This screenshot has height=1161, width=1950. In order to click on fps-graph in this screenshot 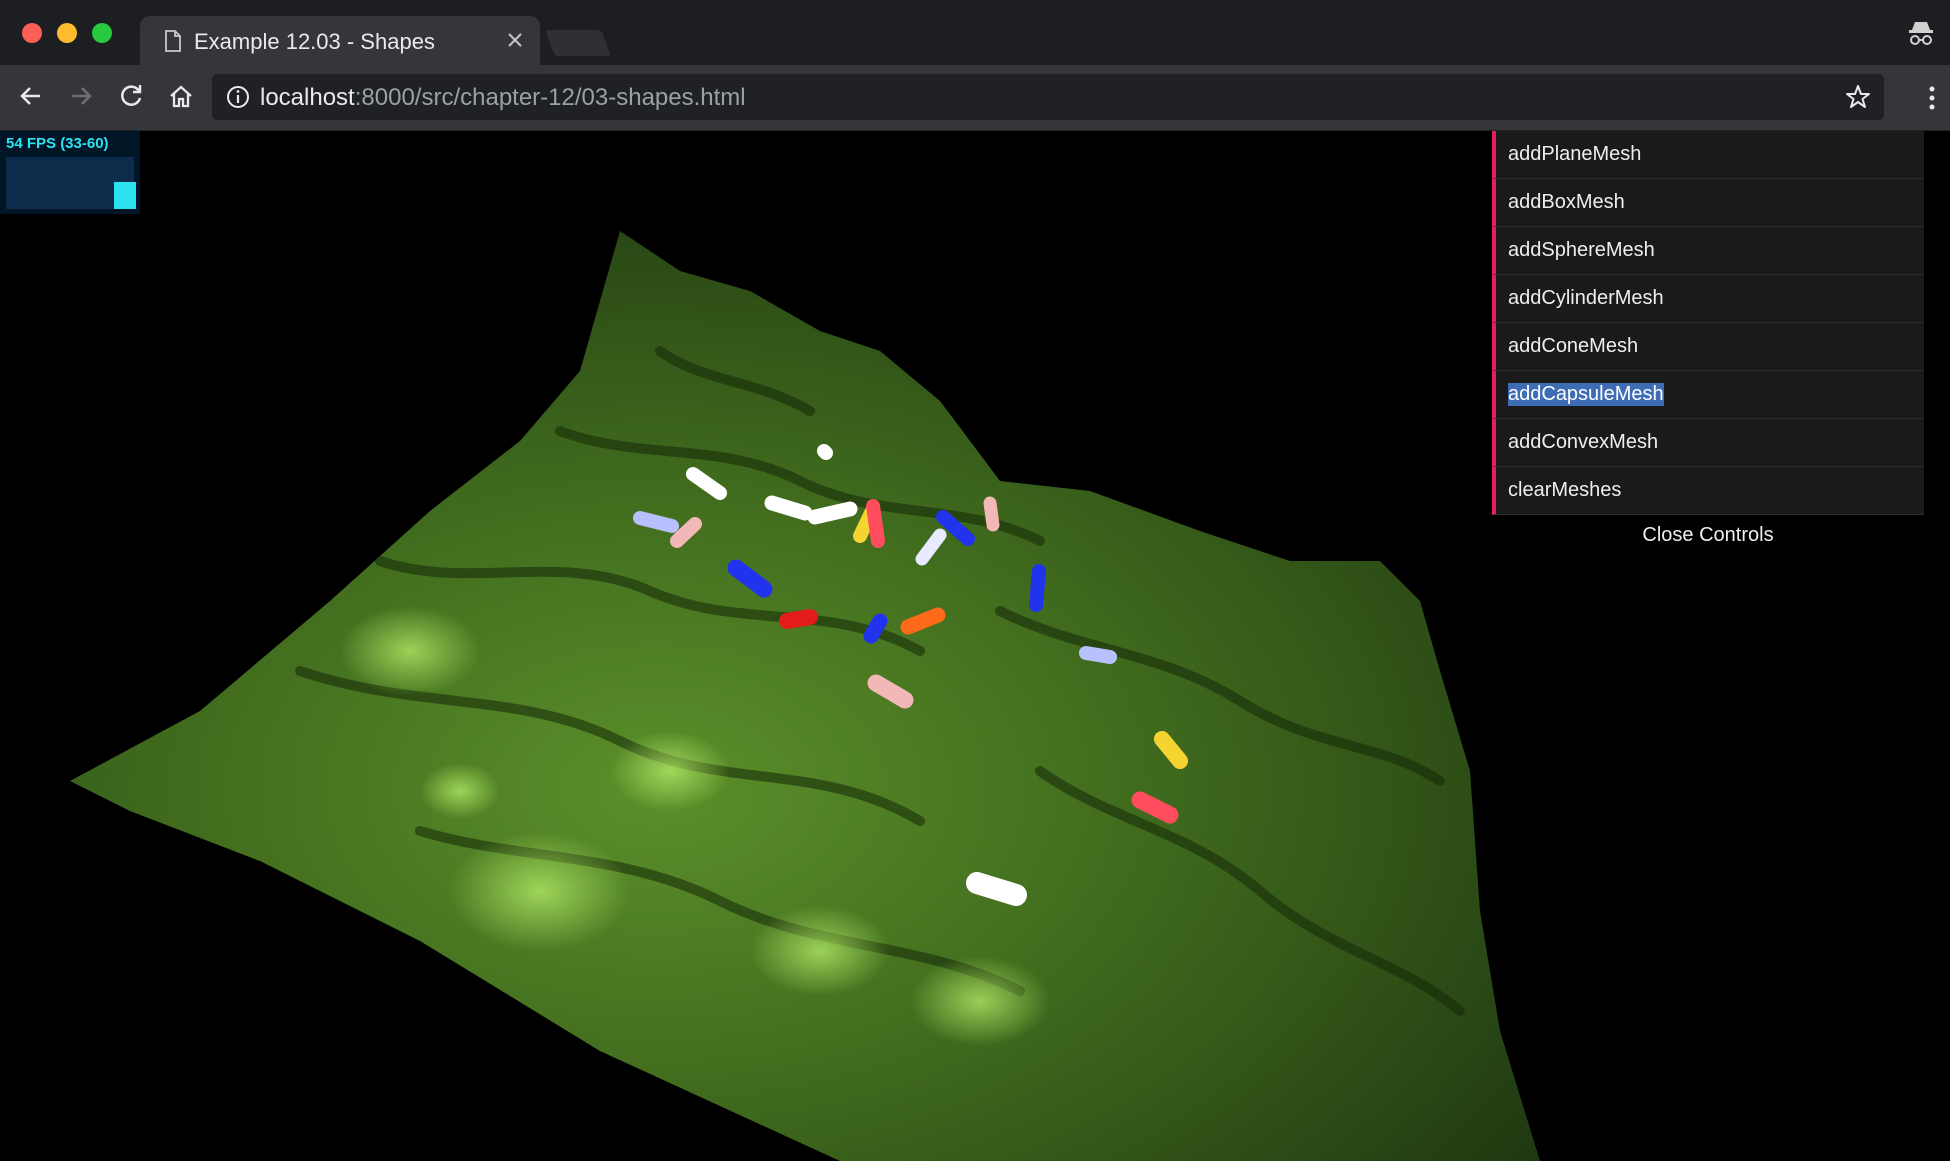, I will do `click(71, 183)`.